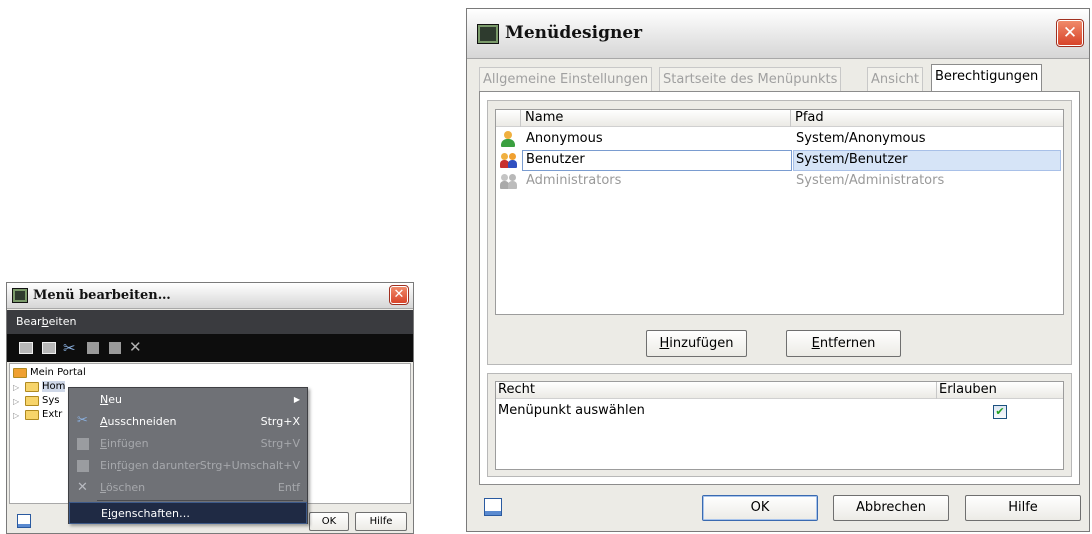 The height and width of the screenshot is (534, 1092). Describe the element at coordinates (46, 321) in the screenshot. I see `menu-bearbeiten: Bearbeiten` at that location.